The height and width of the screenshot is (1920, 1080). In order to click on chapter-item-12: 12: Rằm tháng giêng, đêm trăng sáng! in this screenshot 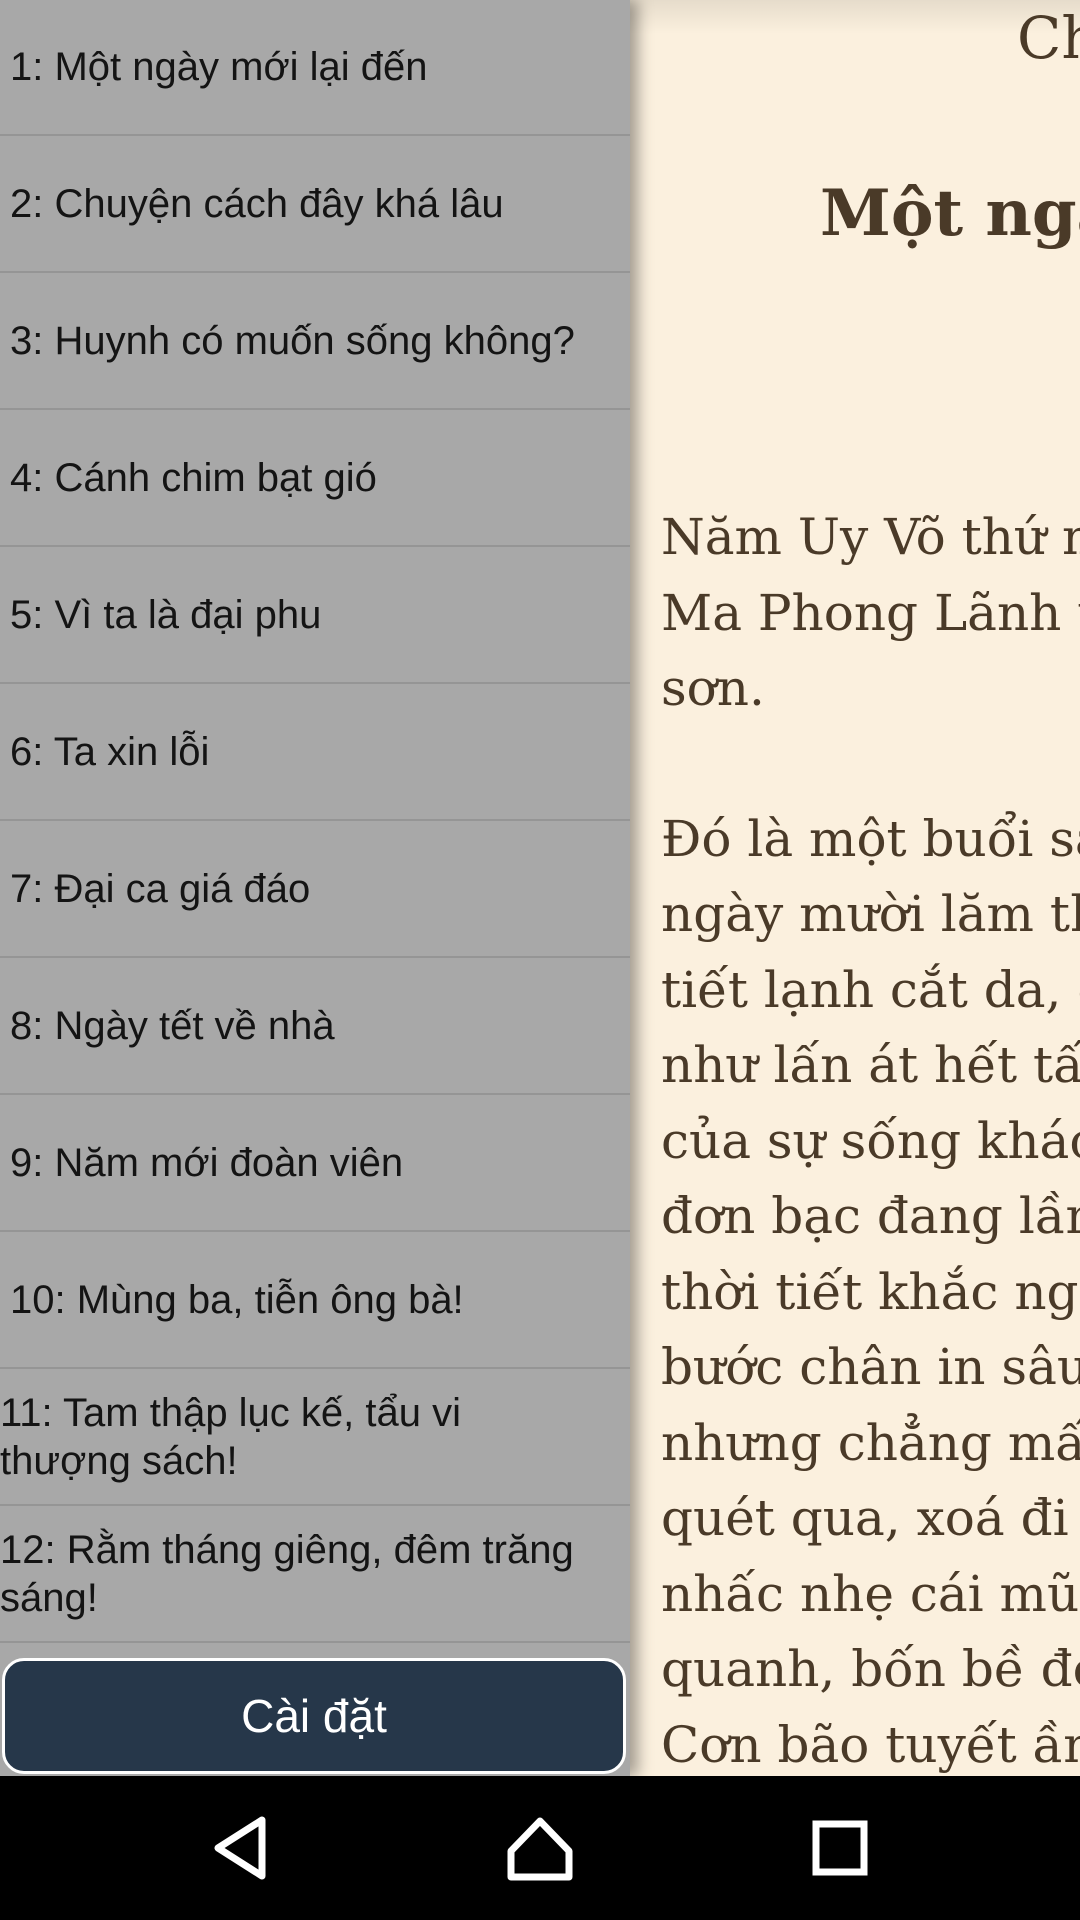, I will do `click(315, 1575)`.